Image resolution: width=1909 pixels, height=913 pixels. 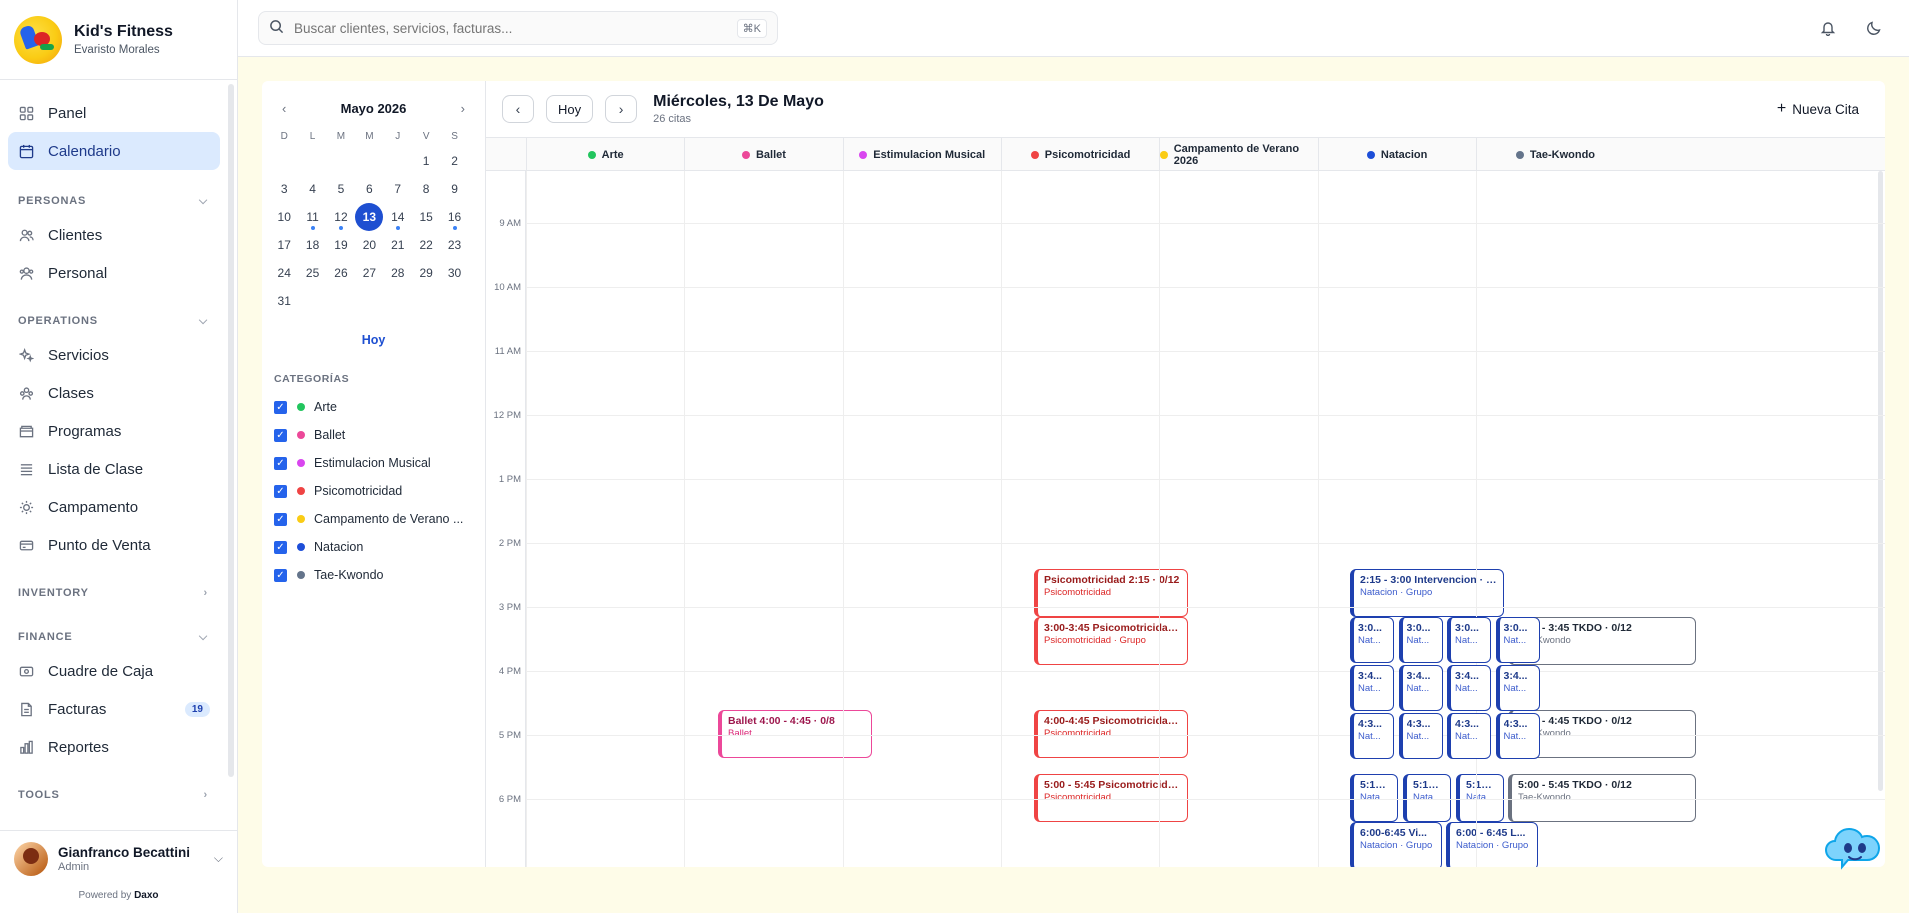 What do you see at coordinates (284, 273) in the screenshot?
I see `calendar-day: 24` at bounding box center [284, 273].